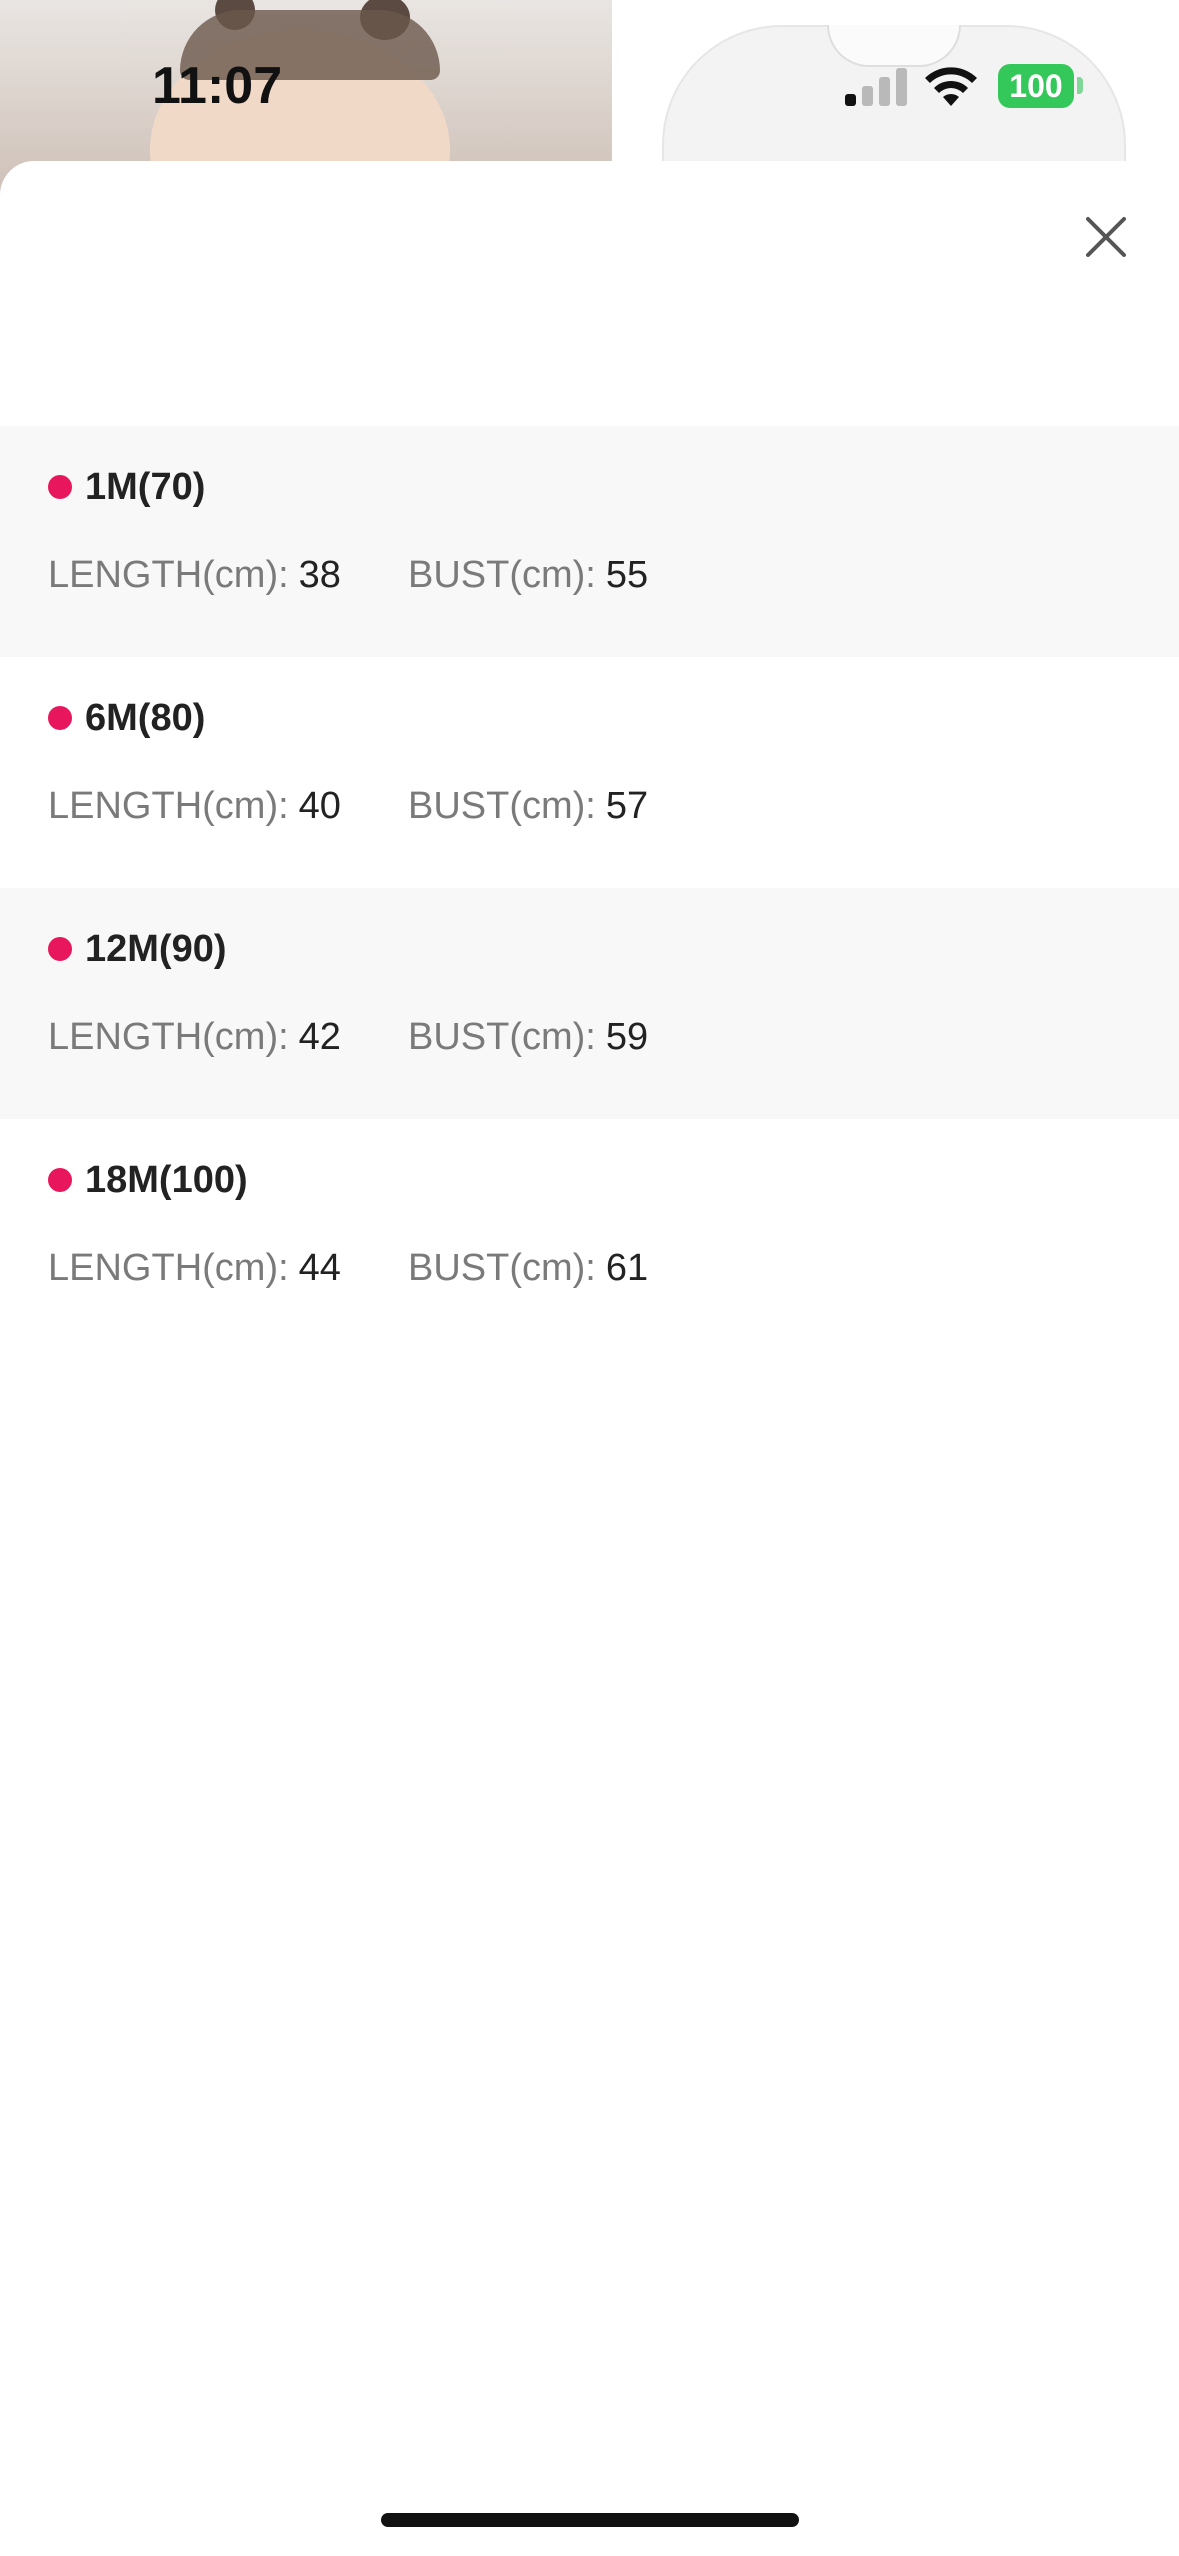 The width and height of the screenshot is (1179, 2556). I want to click on status-bar: 11:07 100, so click(589, 80).